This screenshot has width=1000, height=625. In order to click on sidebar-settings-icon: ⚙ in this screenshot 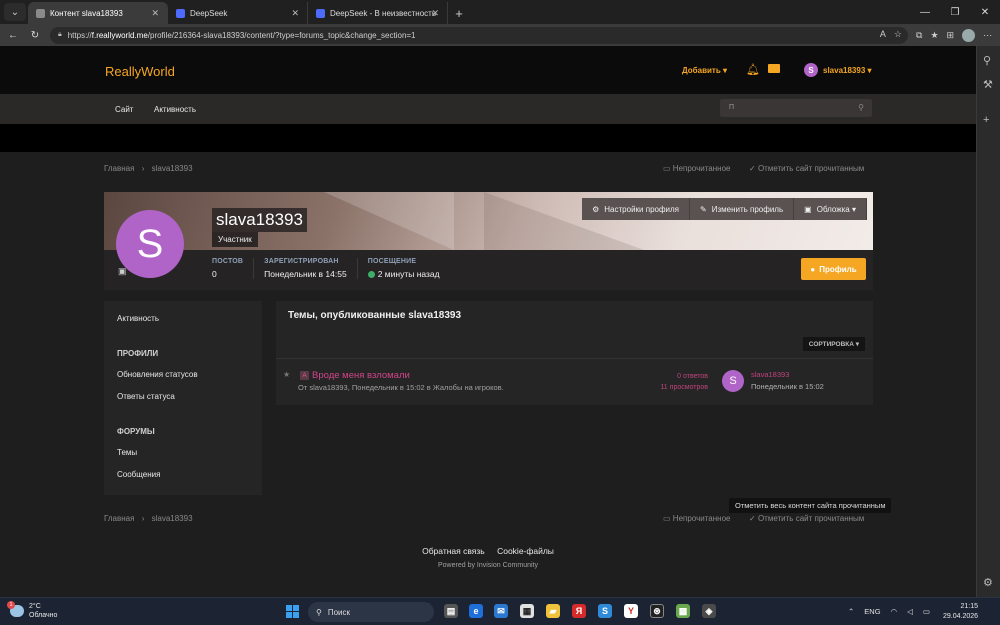, I will do `click(988, 582)`.